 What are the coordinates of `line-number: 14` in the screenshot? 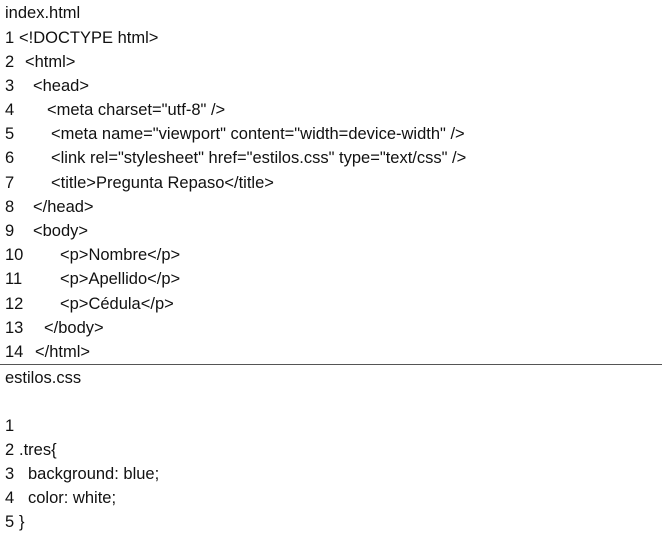 It's located at (14, 352).